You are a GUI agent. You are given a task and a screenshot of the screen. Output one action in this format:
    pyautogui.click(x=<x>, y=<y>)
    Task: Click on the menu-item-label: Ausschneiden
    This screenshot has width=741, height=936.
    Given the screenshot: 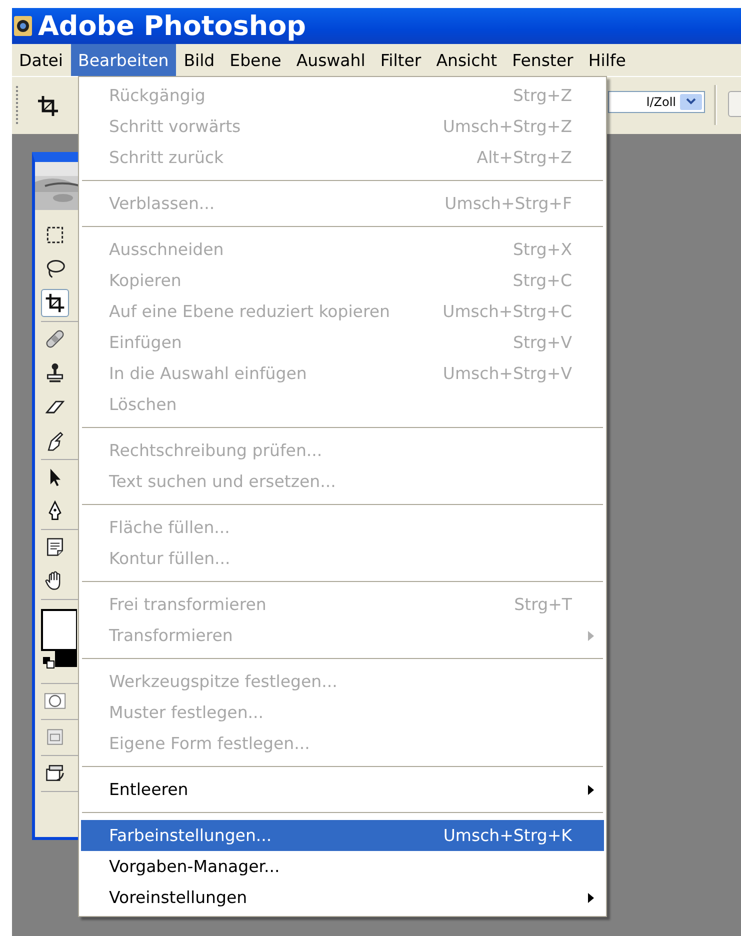 What is the action you would take?
    pyautogui.click(x=167, y=249)
    